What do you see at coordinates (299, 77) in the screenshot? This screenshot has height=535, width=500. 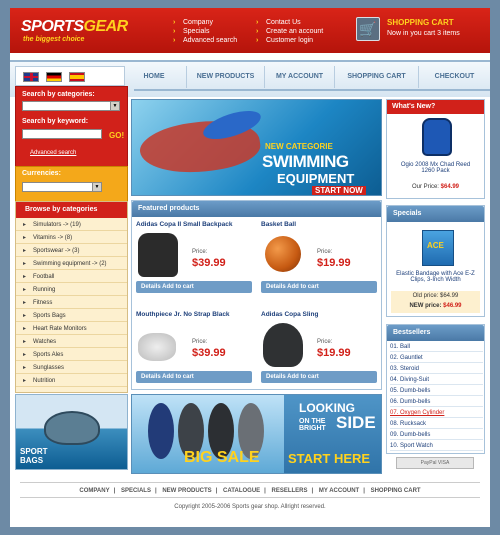 I see `nav-my-account: MY ACCOUNT` at bounding box center [299, 77].